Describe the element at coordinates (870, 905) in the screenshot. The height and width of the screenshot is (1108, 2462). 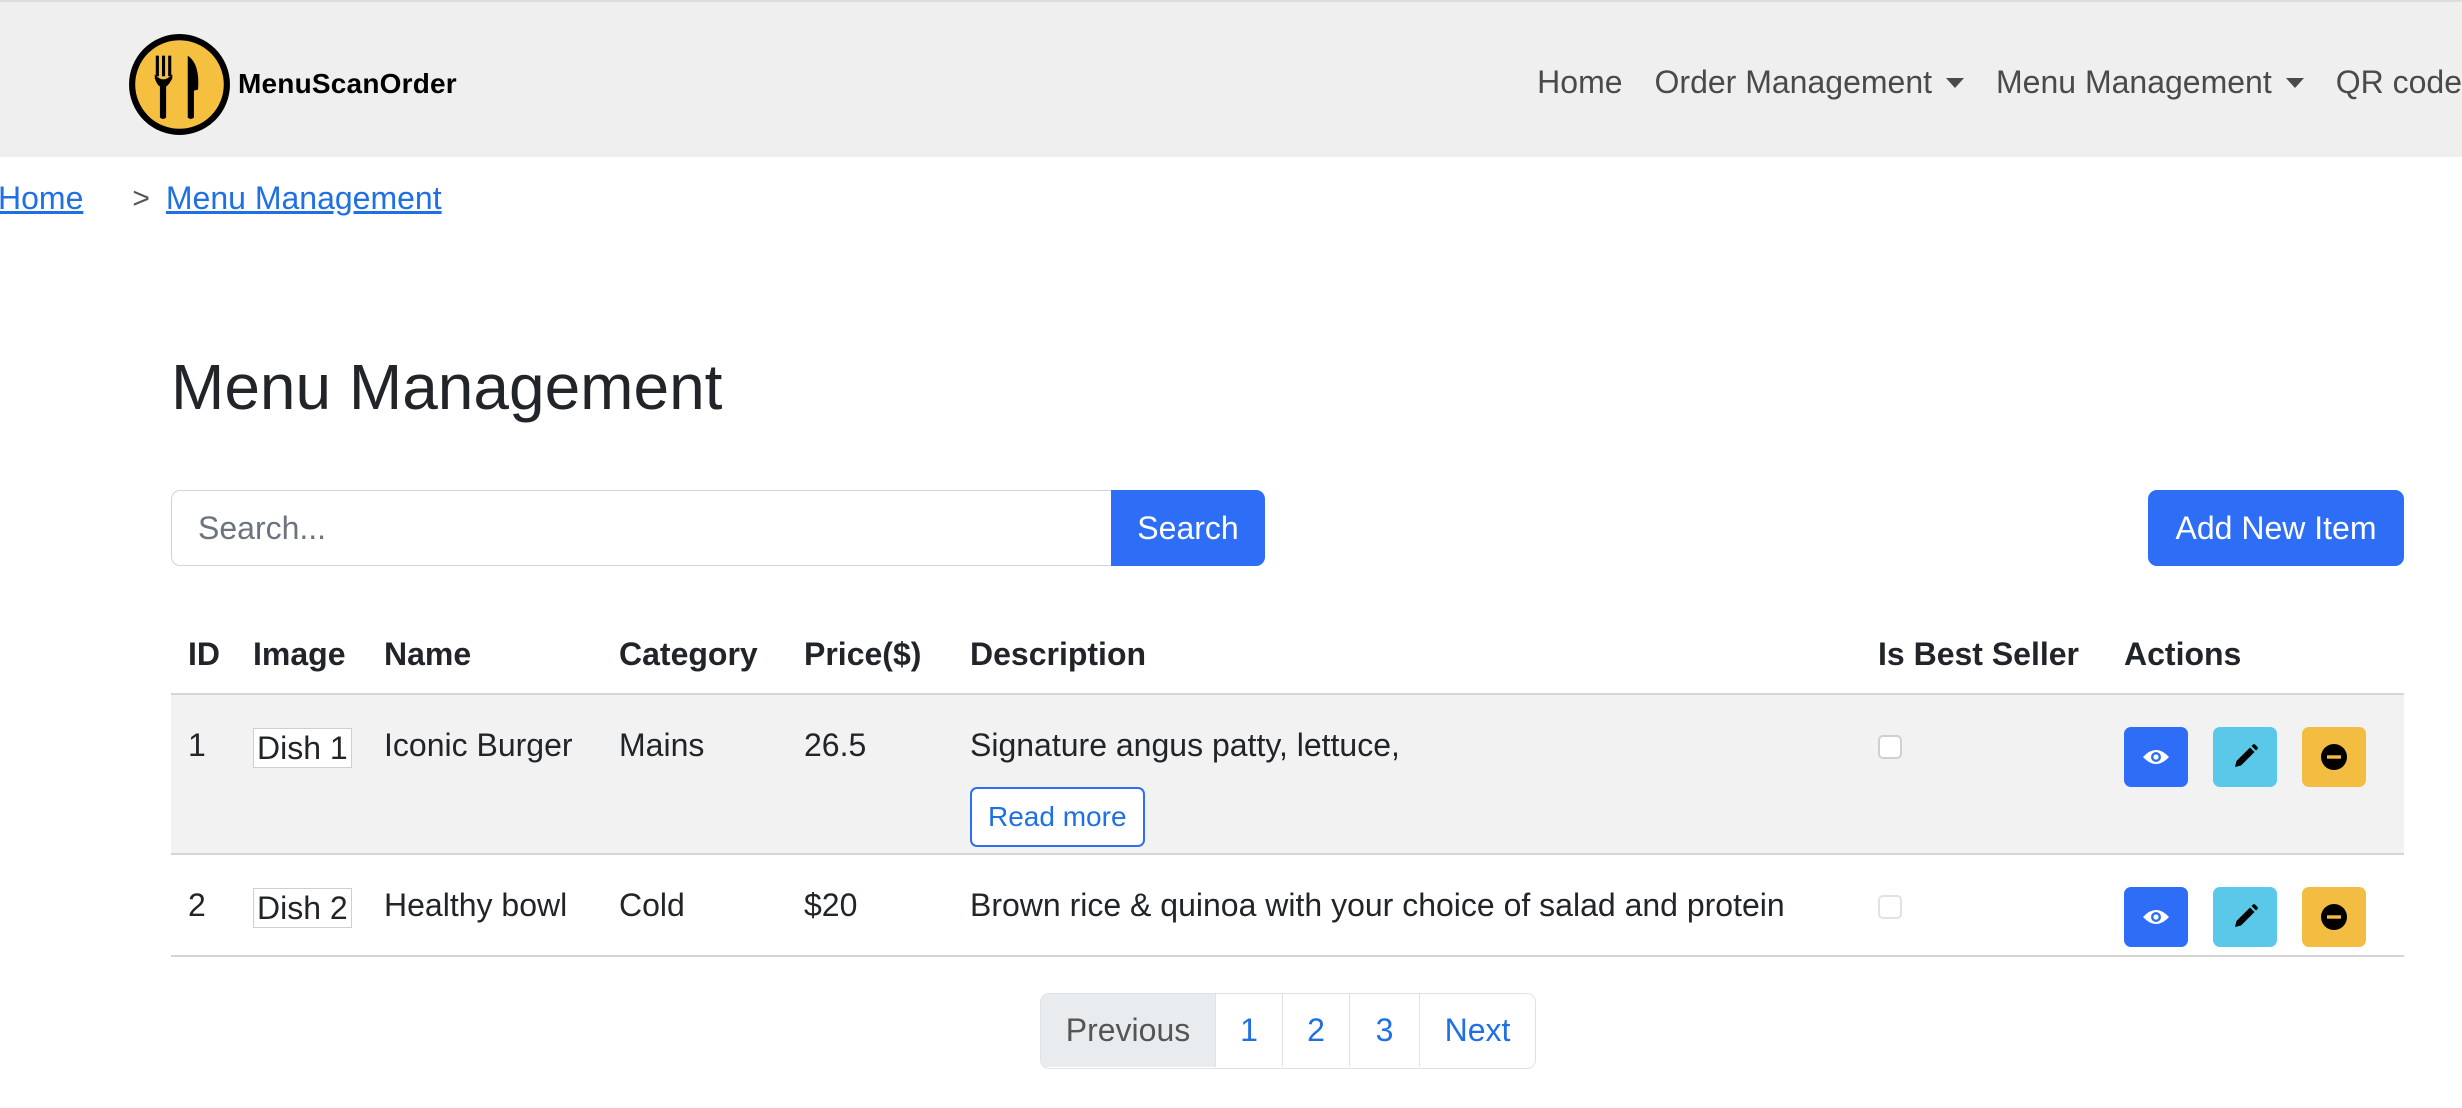
I see `cell-price: $20` at that location.